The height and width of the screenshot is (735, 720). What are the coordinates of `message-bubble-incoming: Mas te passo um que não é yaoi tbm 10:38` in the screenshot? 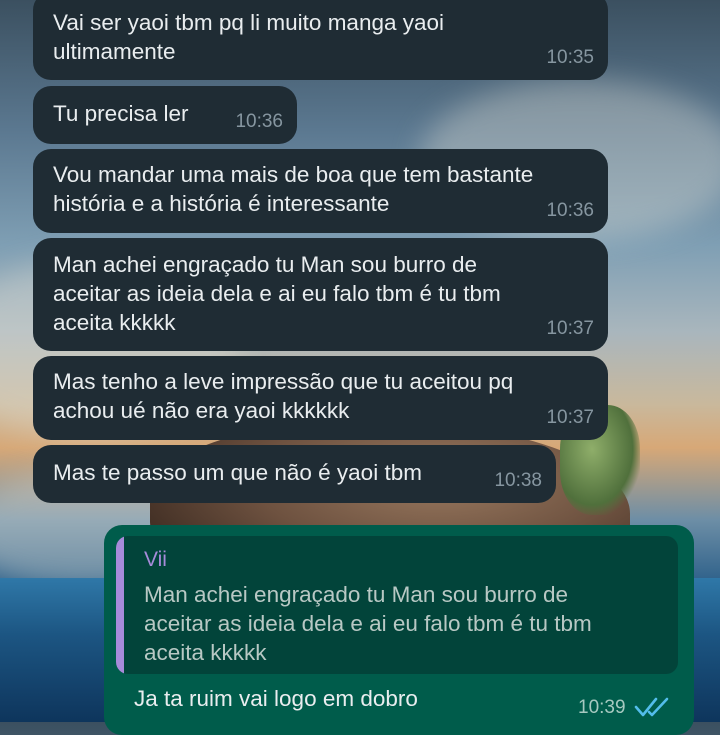 It's located at (294, 474).